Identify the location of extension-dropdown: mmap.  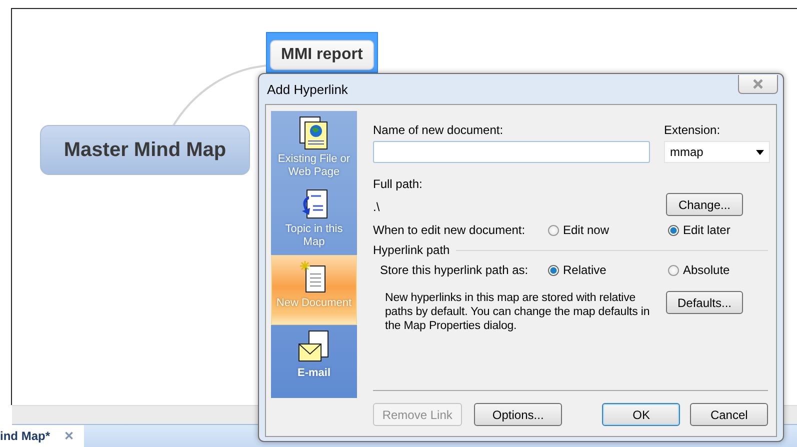
(717, 152).